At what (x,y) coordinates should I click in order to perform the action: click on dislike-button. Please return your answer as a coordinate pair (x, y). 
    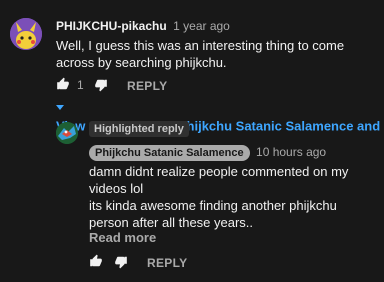
    Looking at the image, I should click on (101, 85).